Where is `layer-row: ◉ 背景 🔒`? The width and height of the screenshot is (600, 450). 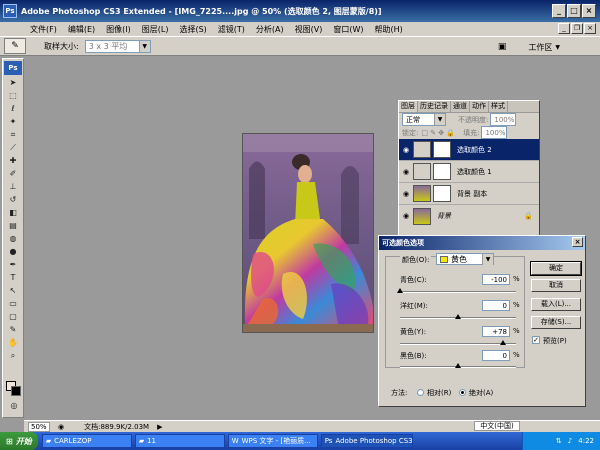 layer-row: ◉ 背景 🔒 is located at coordinates (469, 216).